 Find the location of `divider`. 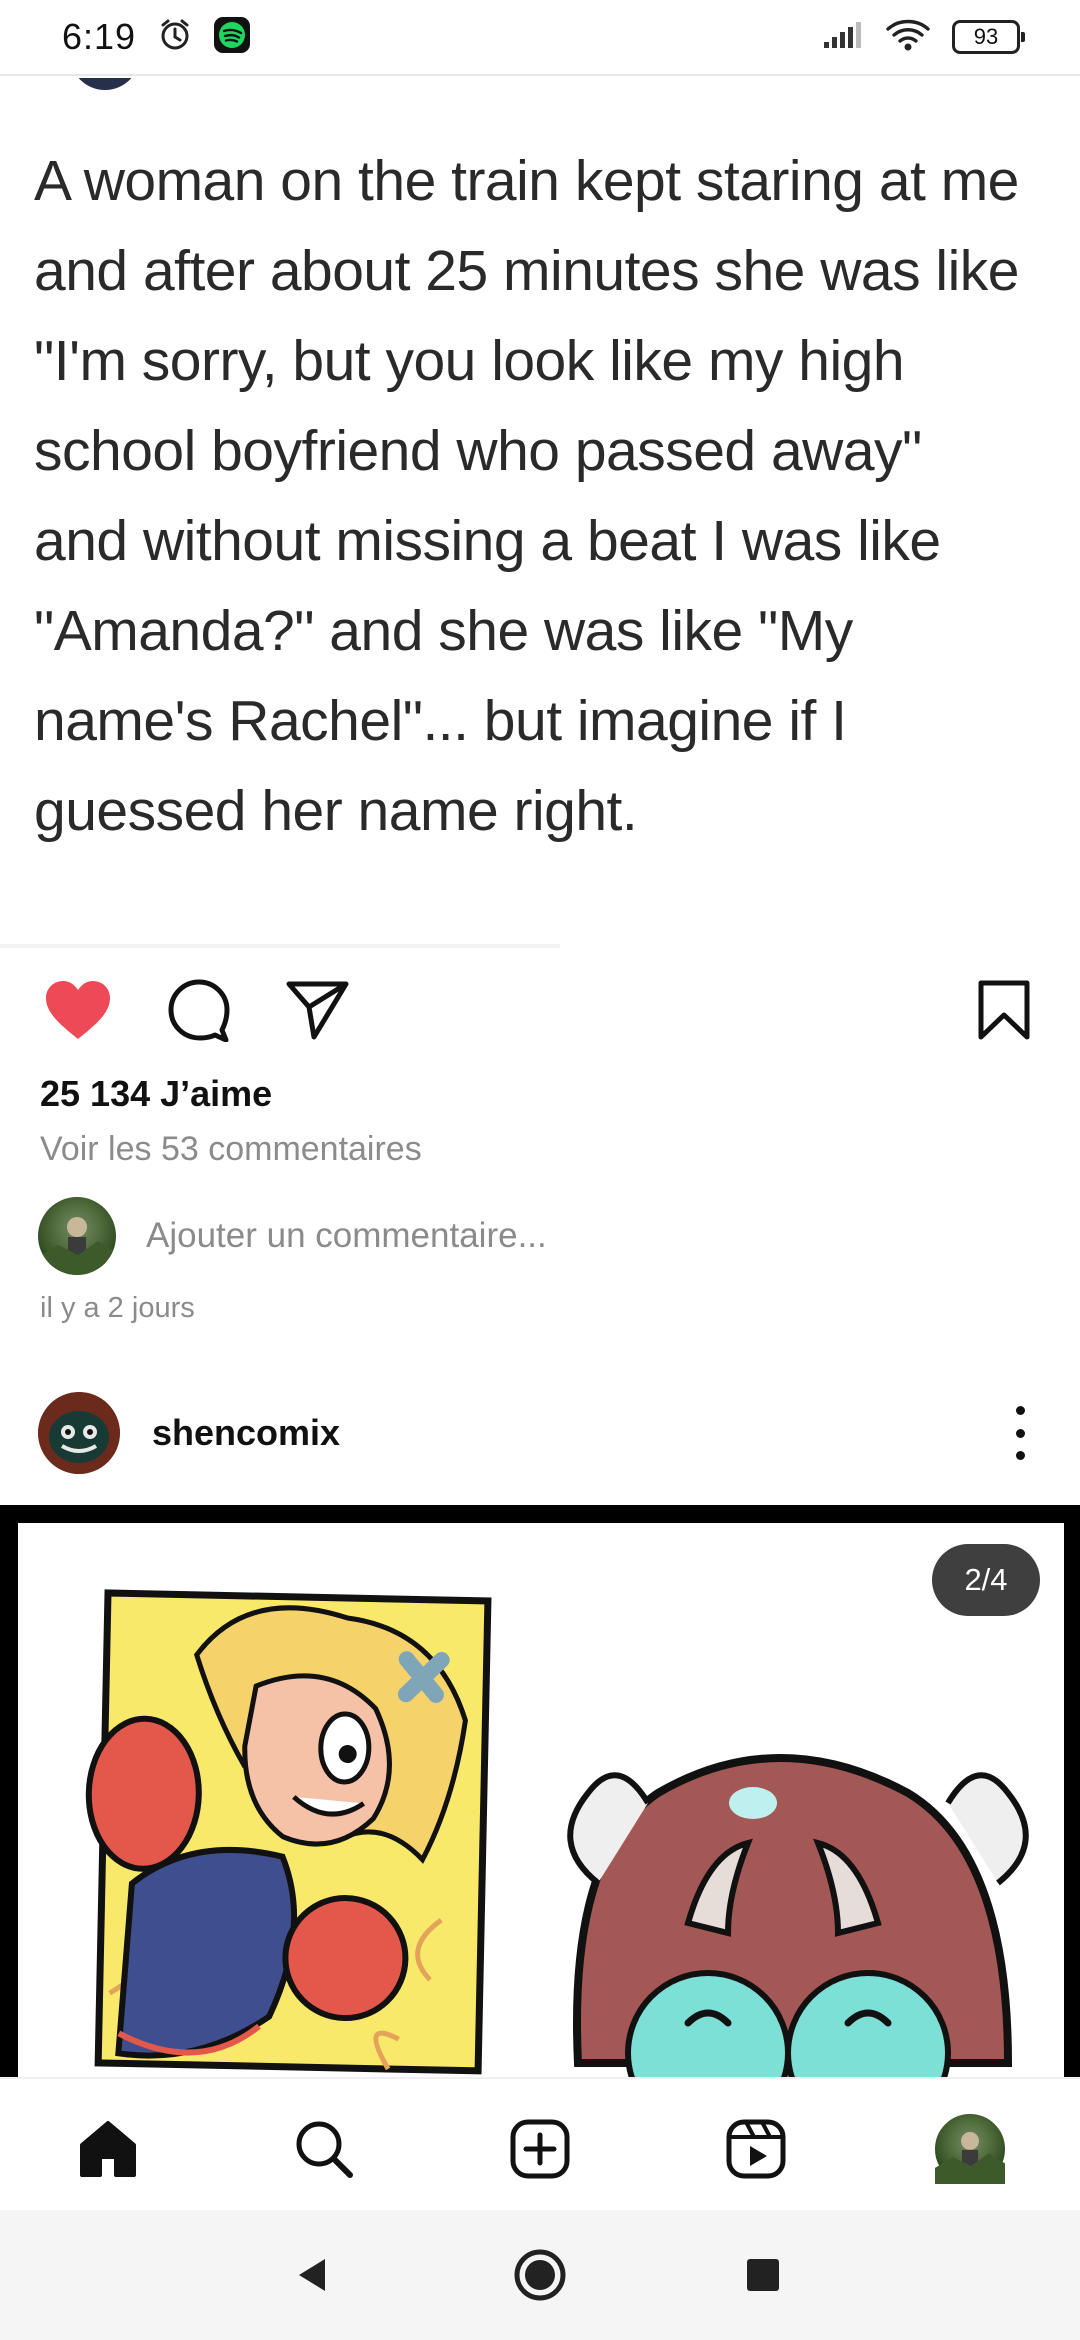

divider is located at coordinates (280, 946).